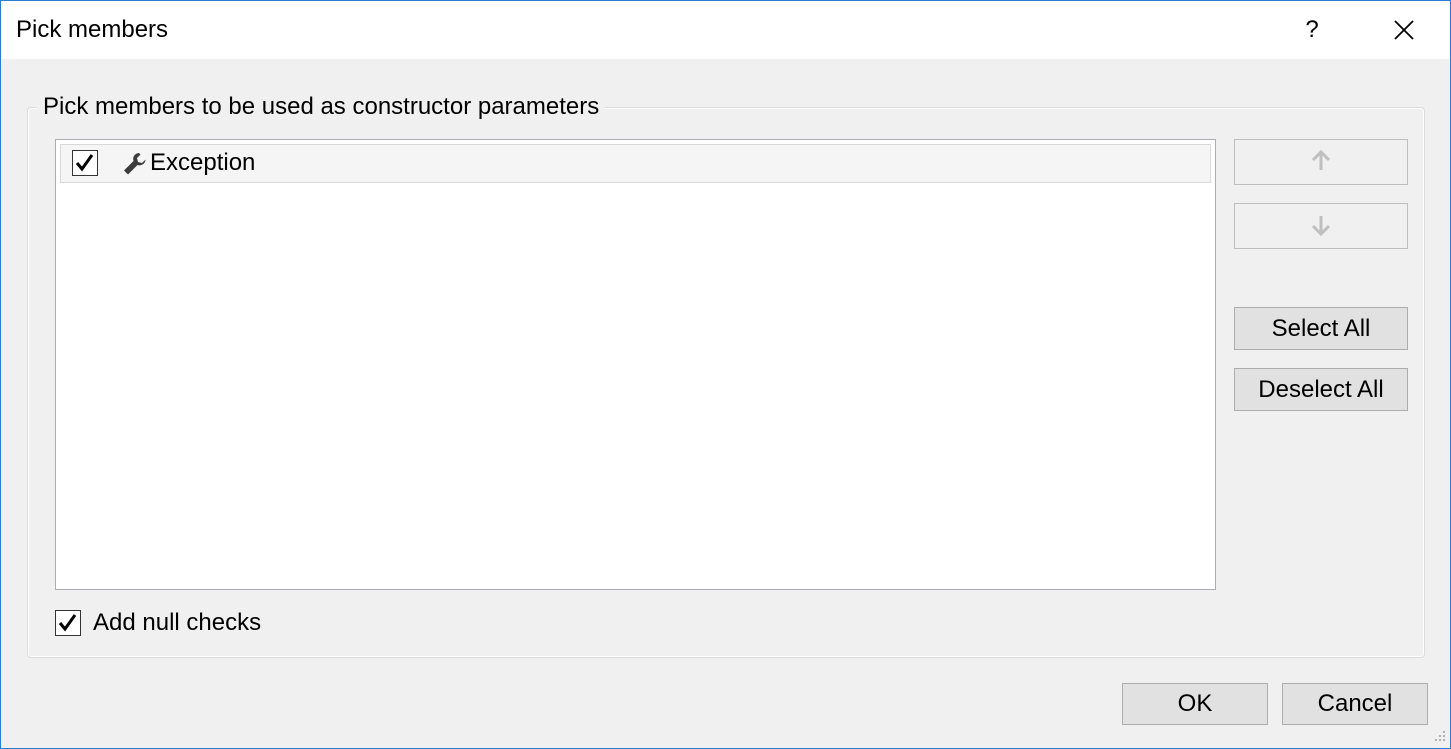  What do you see at coordinates (1195, 704) in the screenshot?
I see `ok-button: OK` at bounding box center [1195, 704].